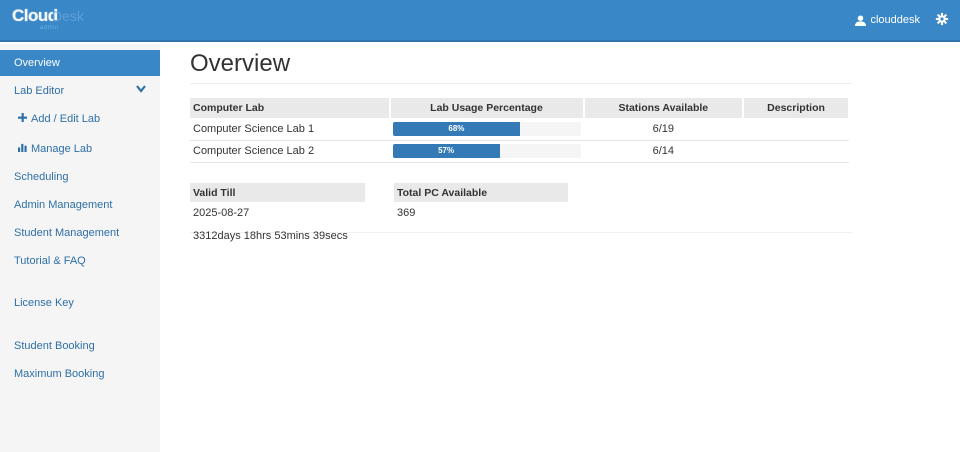 This screenshot has width=960, height=452. Describe the element at coordinates (664, 108) in the screenshot. I see `column-header-stations: Stations Available` at that location.